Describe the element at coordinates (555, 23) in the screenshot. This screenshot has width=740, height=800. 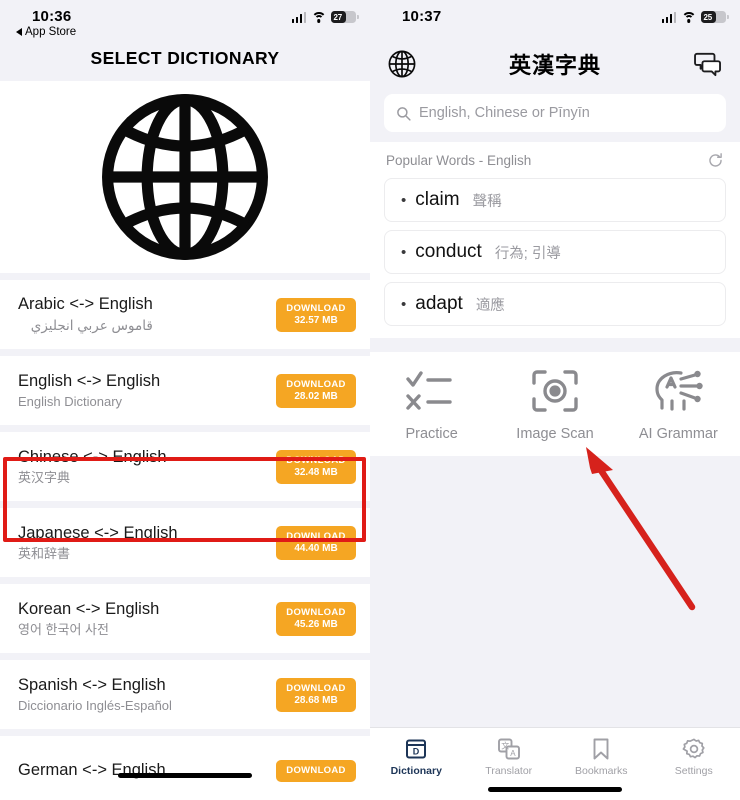
I see `right-status-bar: 10:37 25` at that location.